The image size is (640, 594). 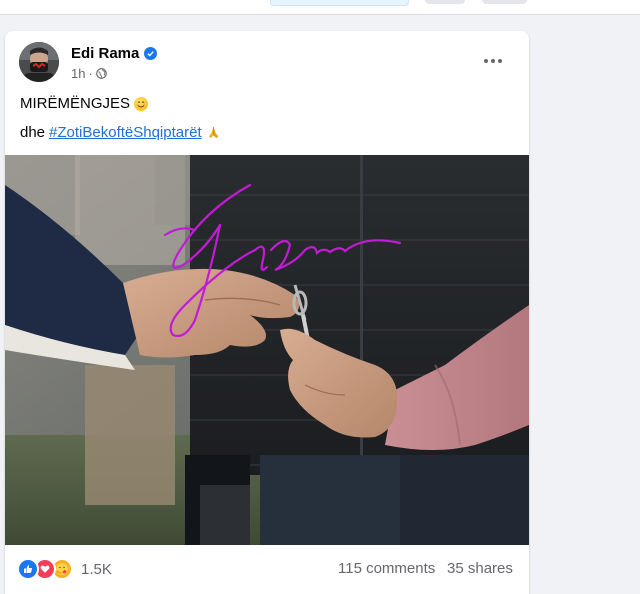 I want to click on author-name-row: Edi Rama, so click(x=114, y=53).